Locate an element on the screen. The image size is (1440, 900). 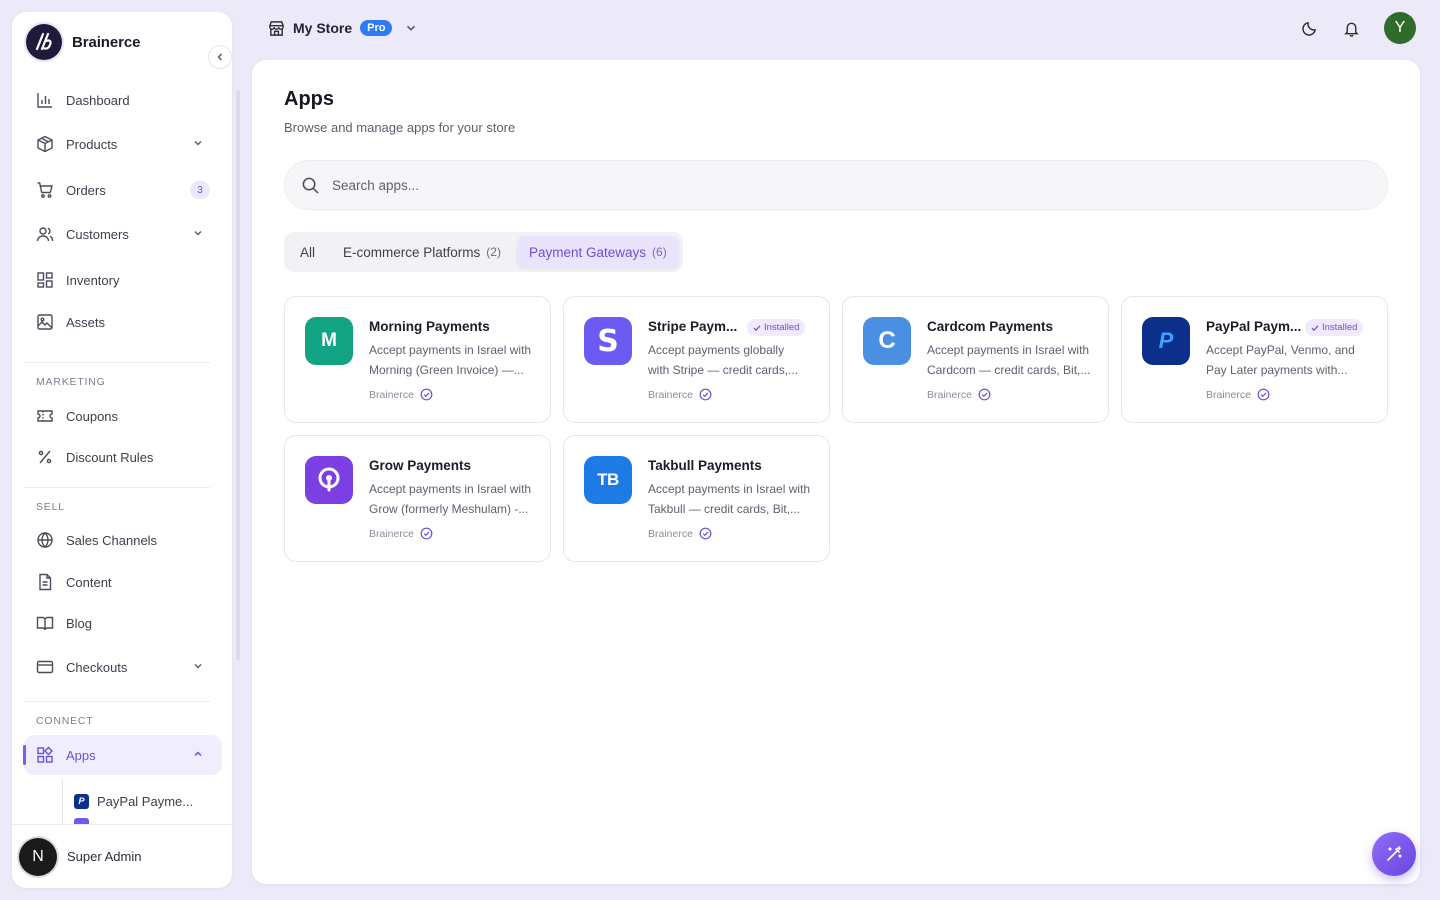
app-description-line: Accept payments globally is located at coordinates (716, 350).